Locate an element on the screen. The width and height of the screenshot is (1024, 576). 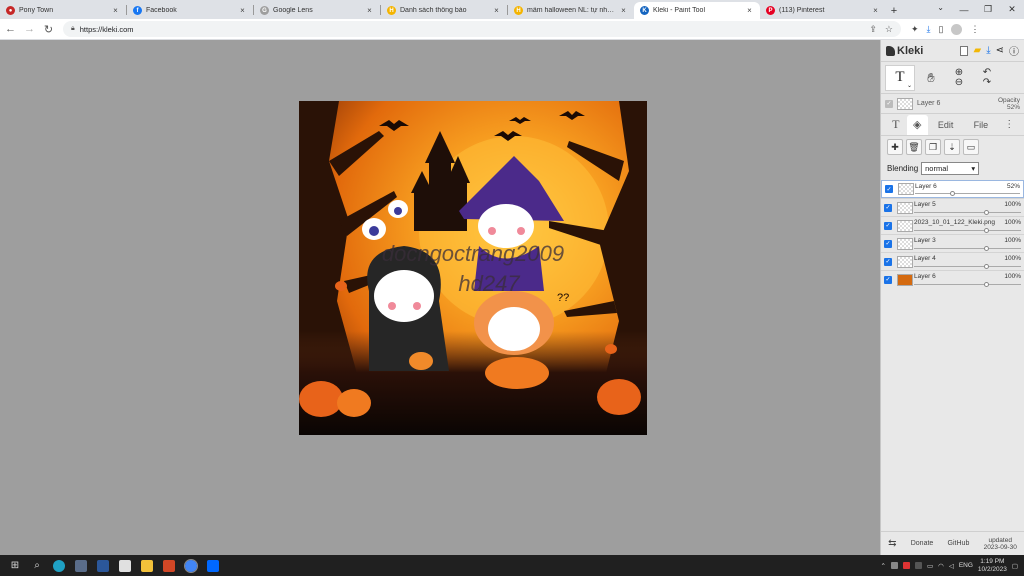
layer-row: ✓ Layer 4 100% is located at coordinates (952, 261).